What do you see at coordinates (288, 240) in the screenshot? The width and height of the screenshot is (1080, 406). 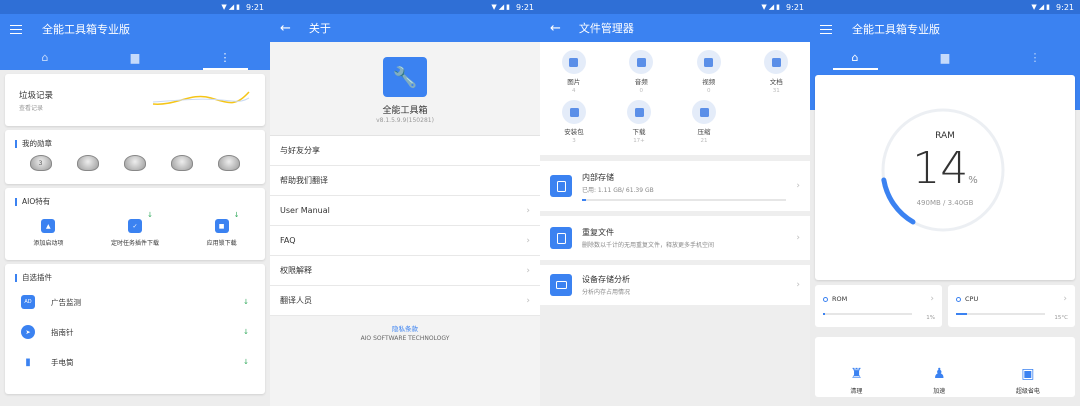 I see `row-label: FAQ` at bounding box center [288, 240].